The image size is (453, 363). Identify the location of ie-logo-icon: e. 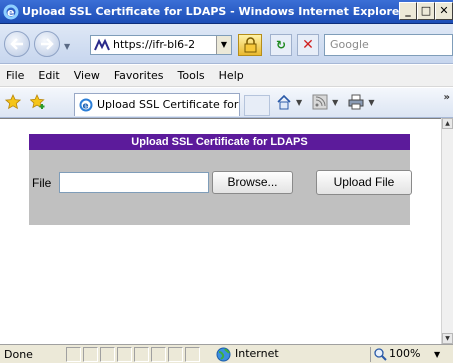
(11, 12).